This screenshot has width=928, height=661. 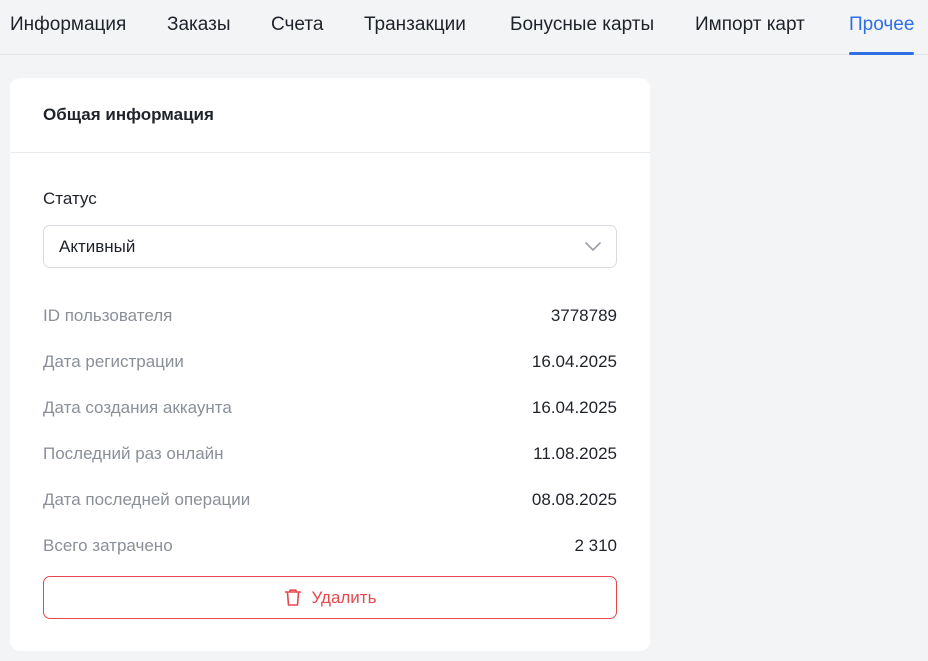 What do you see at coordinates (415, 33) in the screenshot?
I see `tab-transactions: Транзакции` at bounding box center [415, 33].